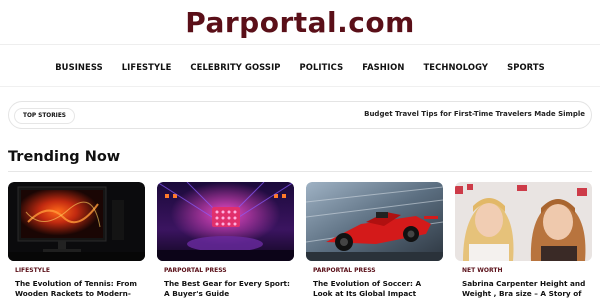 The image size is (600, 300). Describe the element at coordinates (225, 221) in the screenshot. I see `neon-stage-image` at that location.